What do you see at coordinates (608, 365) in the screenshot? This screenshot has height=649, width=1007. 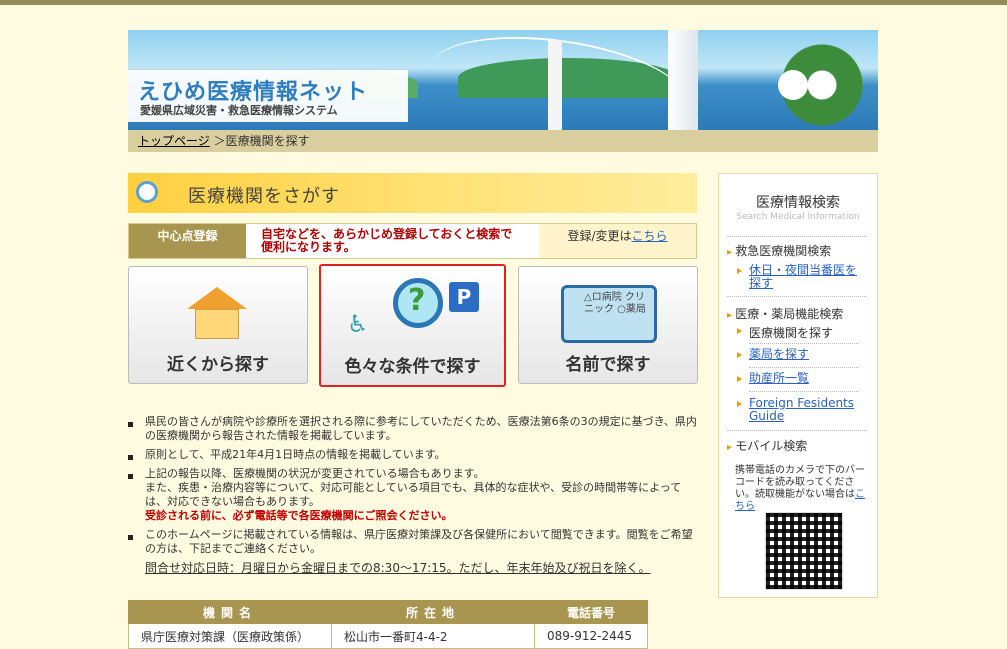 I see `search-by-name-label: 名前で探す` at bounding box center [608, 365].